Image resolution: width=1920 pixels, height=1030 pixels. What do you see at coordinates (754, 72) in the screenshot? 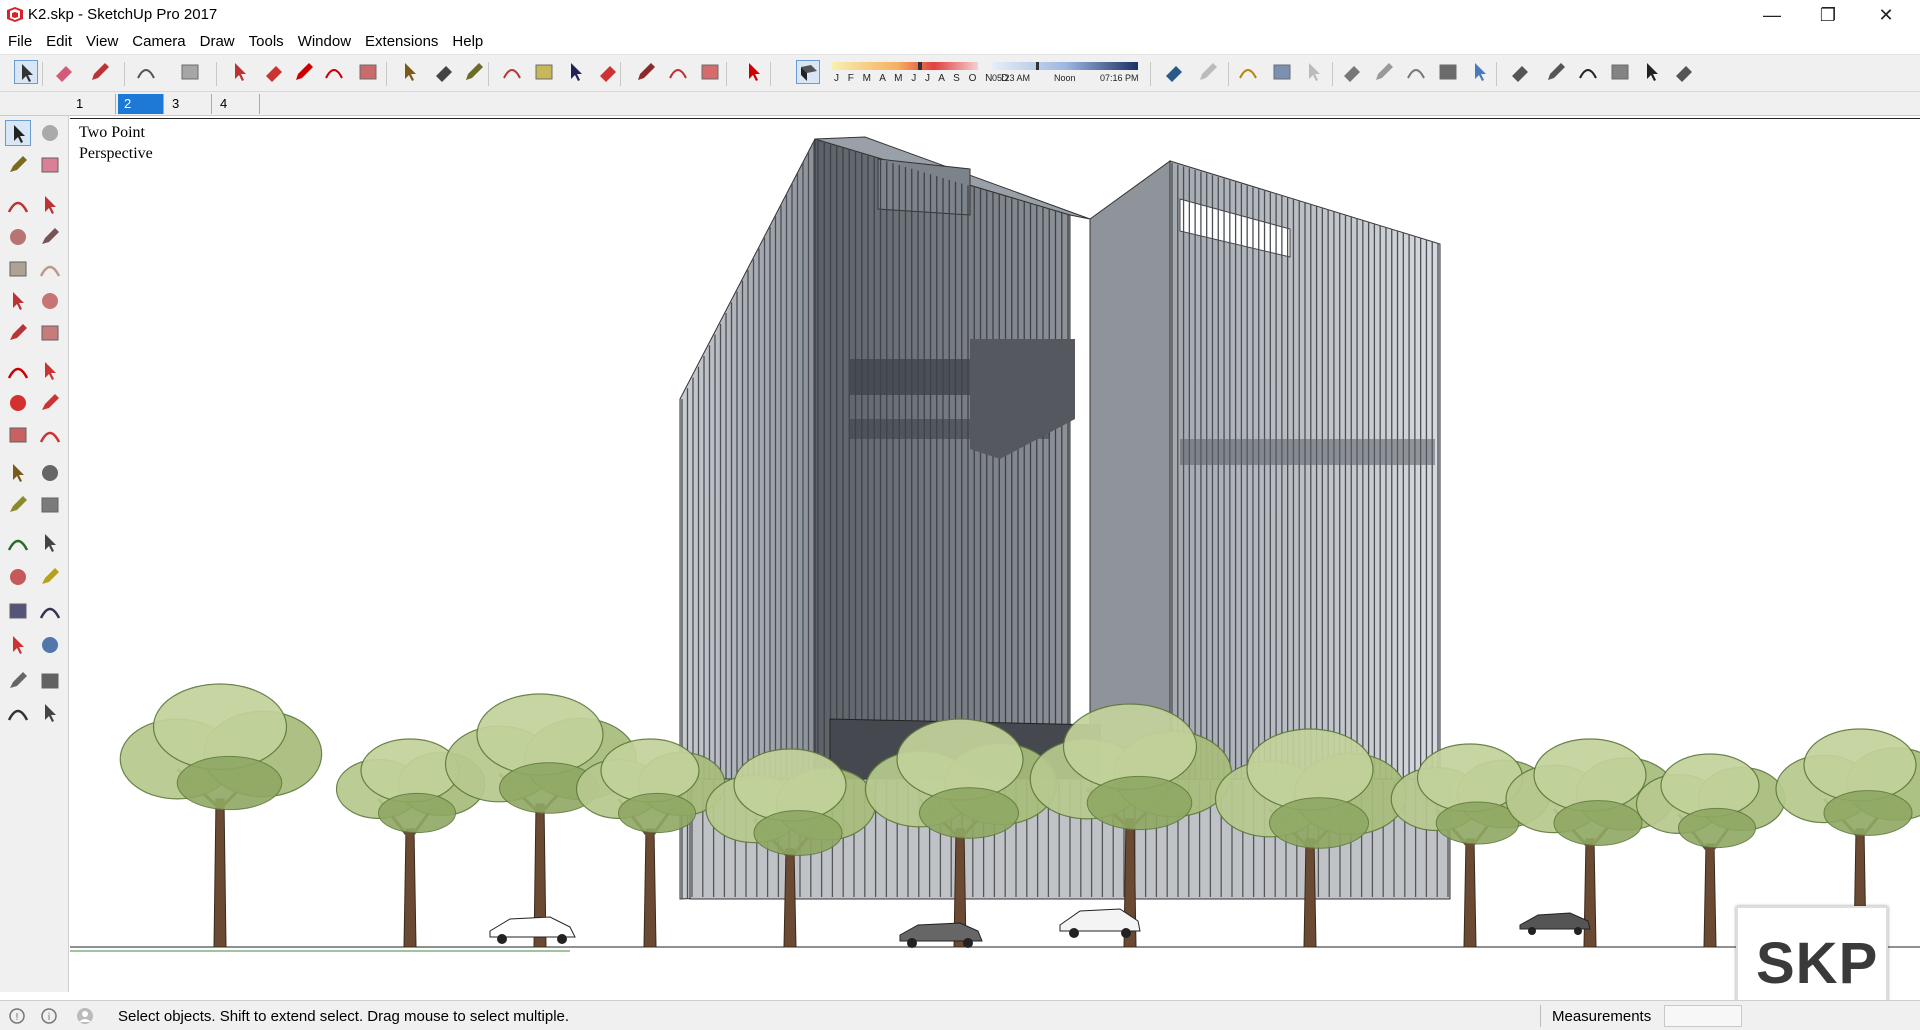
I see `ruby-icon` at bounding box center [754, 72].